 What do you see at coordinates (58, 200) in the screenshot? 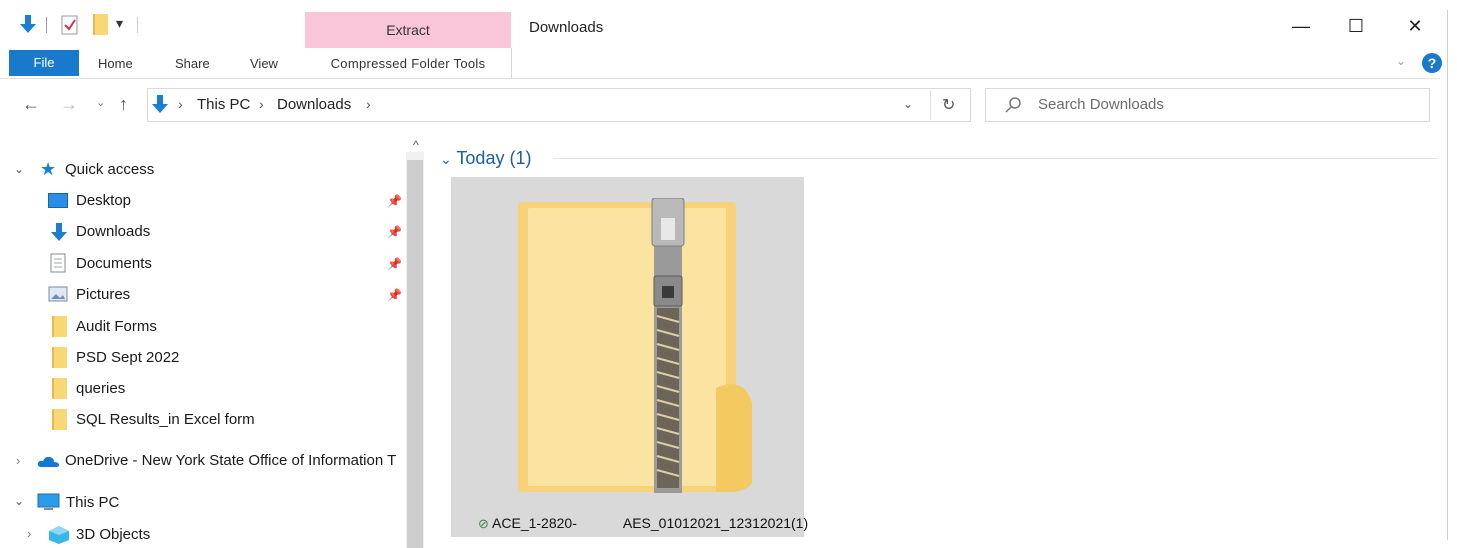
I see `desktop-icon` at bounding box center [58, 200].